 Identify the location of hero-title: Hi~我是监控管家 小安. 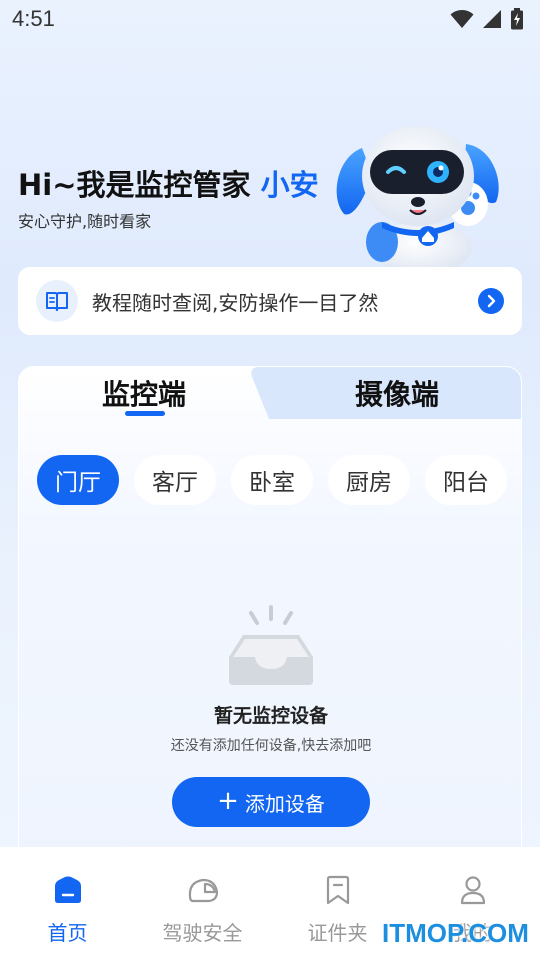
(168, 183).